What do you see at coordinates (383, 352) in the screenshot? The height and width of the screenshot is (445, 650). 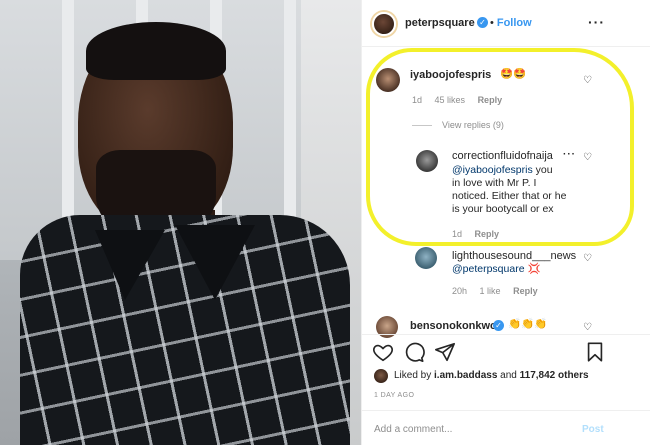 I see `heart-icon` at bounding box center [383, 352].